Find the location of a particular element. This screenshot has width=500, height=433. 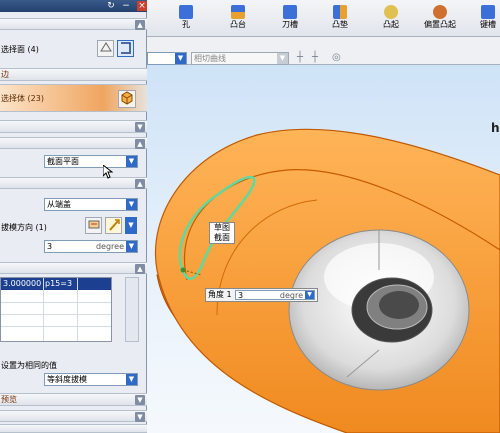

curve-rule-value: 相切曲线 is located at coordinates (210, 58).